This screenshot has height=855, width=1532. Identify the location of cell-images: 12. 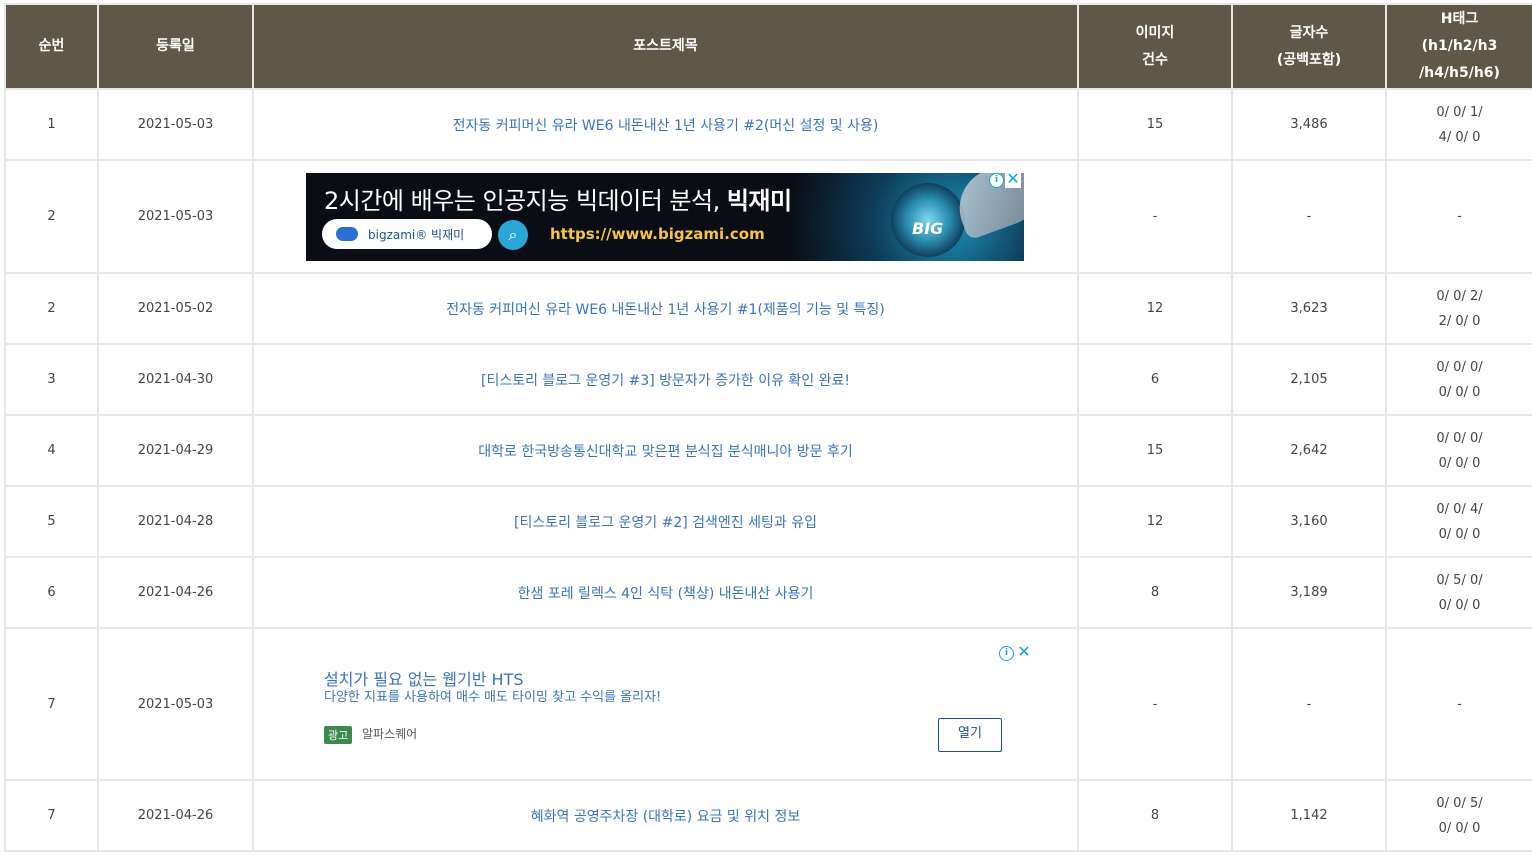
(1155, 521).